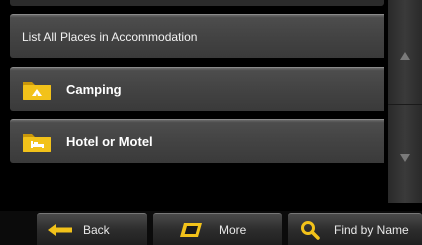 Image resolution: width=422 pixels, height=245 pixels. Describe the element at coordinates (60, 230) in the screenshot. I see `back-arrow-icon` at that location.